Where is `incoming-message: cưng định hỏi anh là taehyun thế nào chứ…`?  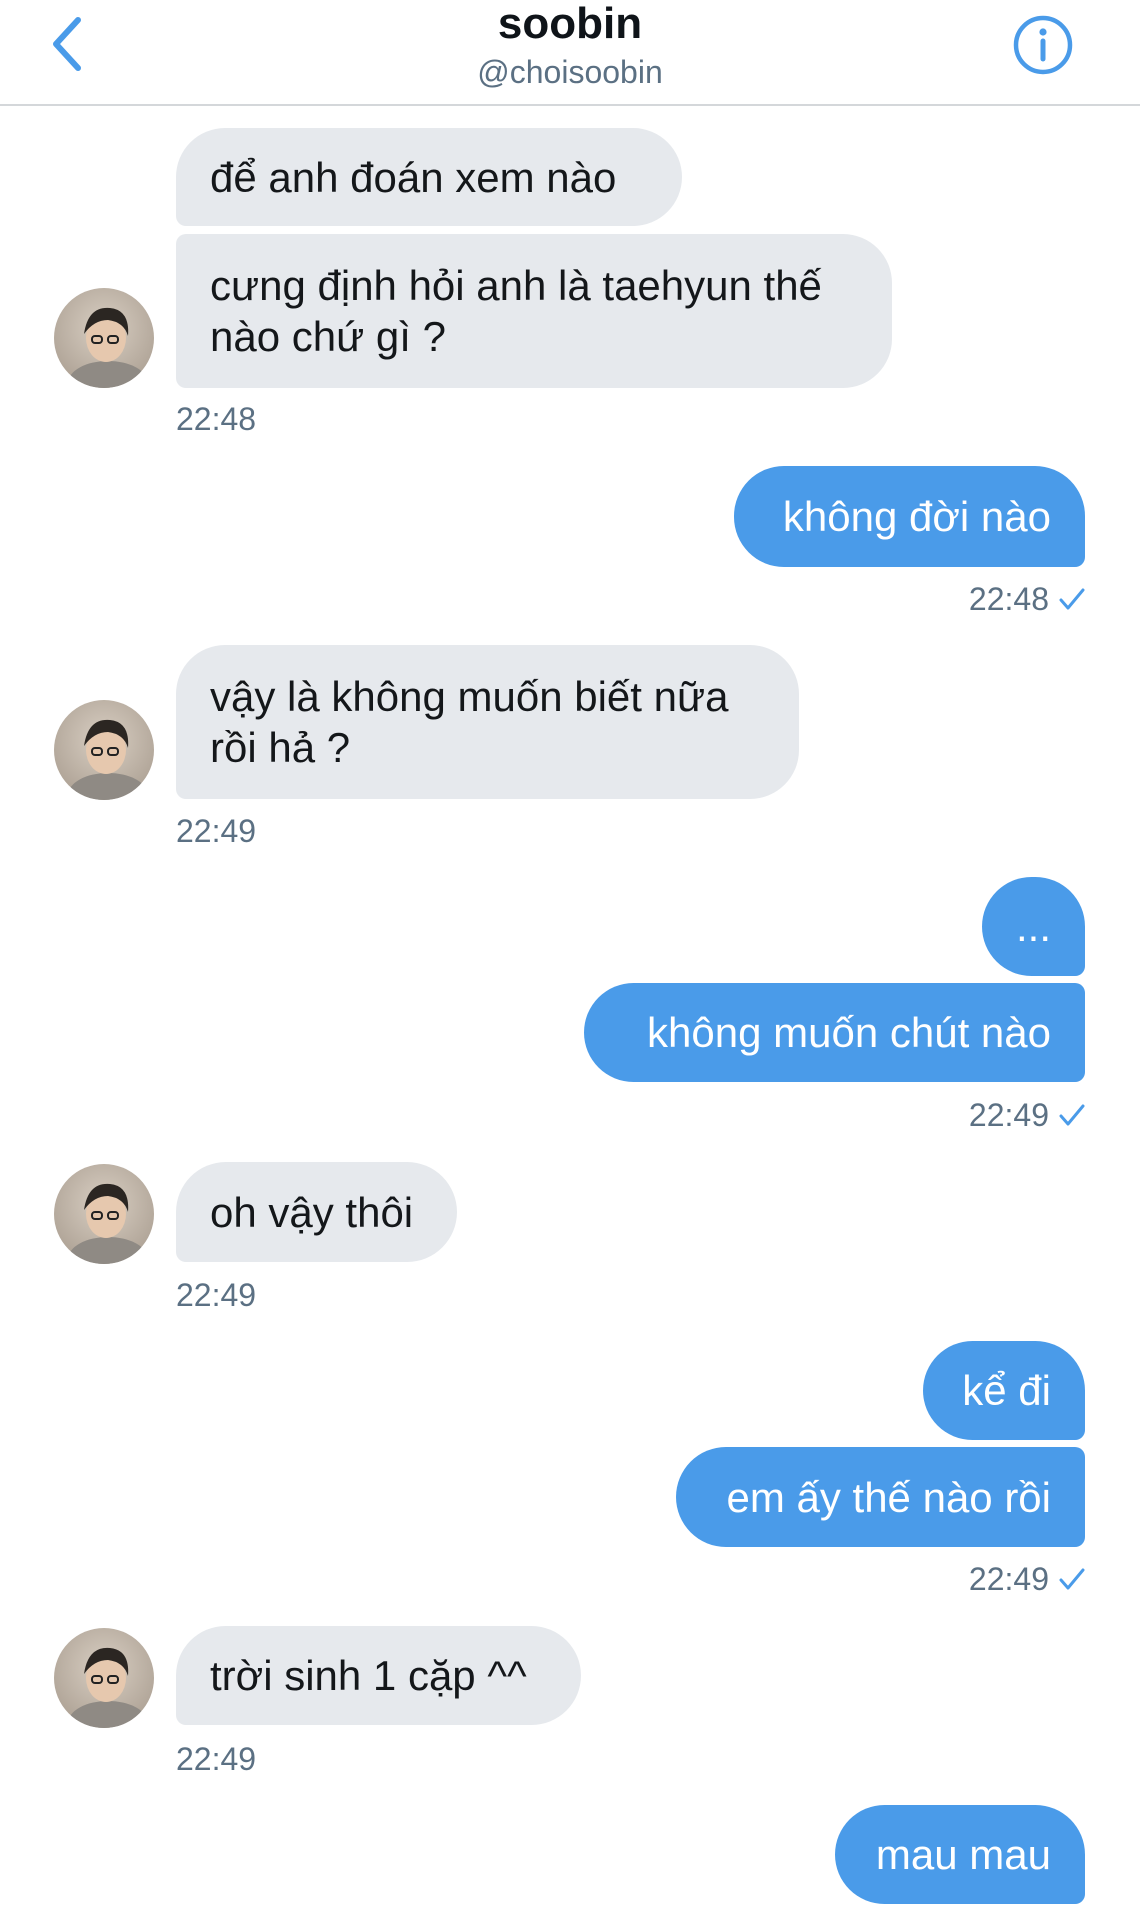
incoming-message: cưng định hỏi anh là taehyun thế nào chứ… is located at coordinates (534, 311).